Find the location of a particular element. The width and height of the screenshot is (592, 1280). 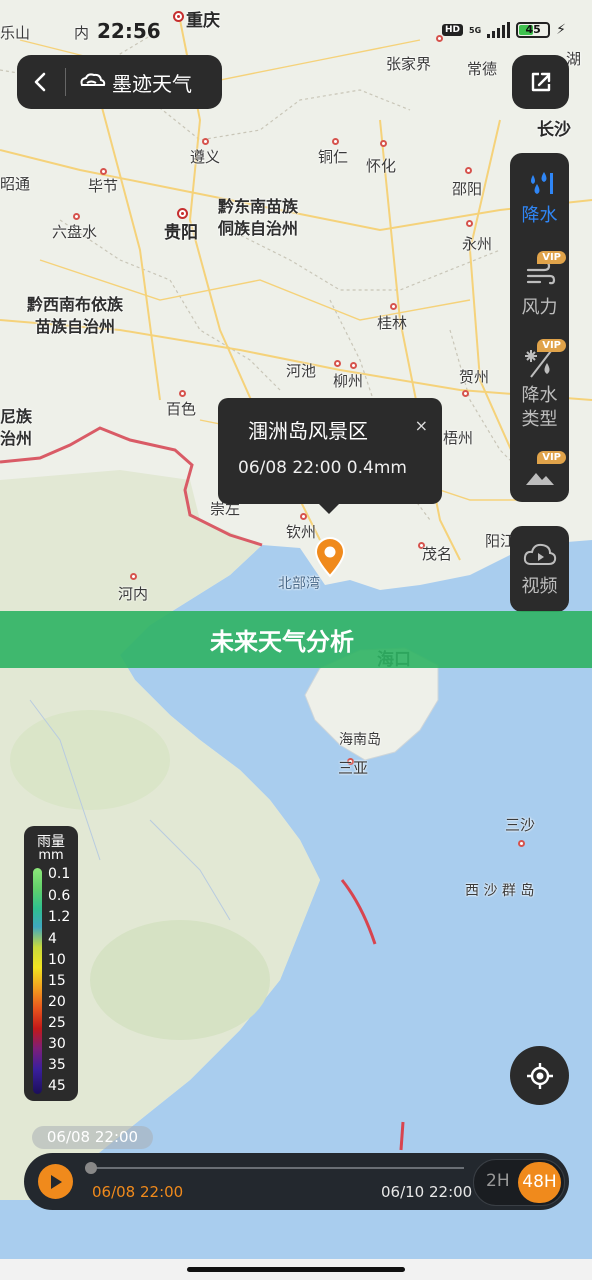

map-label: 昭通 is located at coordinates (15, 184).